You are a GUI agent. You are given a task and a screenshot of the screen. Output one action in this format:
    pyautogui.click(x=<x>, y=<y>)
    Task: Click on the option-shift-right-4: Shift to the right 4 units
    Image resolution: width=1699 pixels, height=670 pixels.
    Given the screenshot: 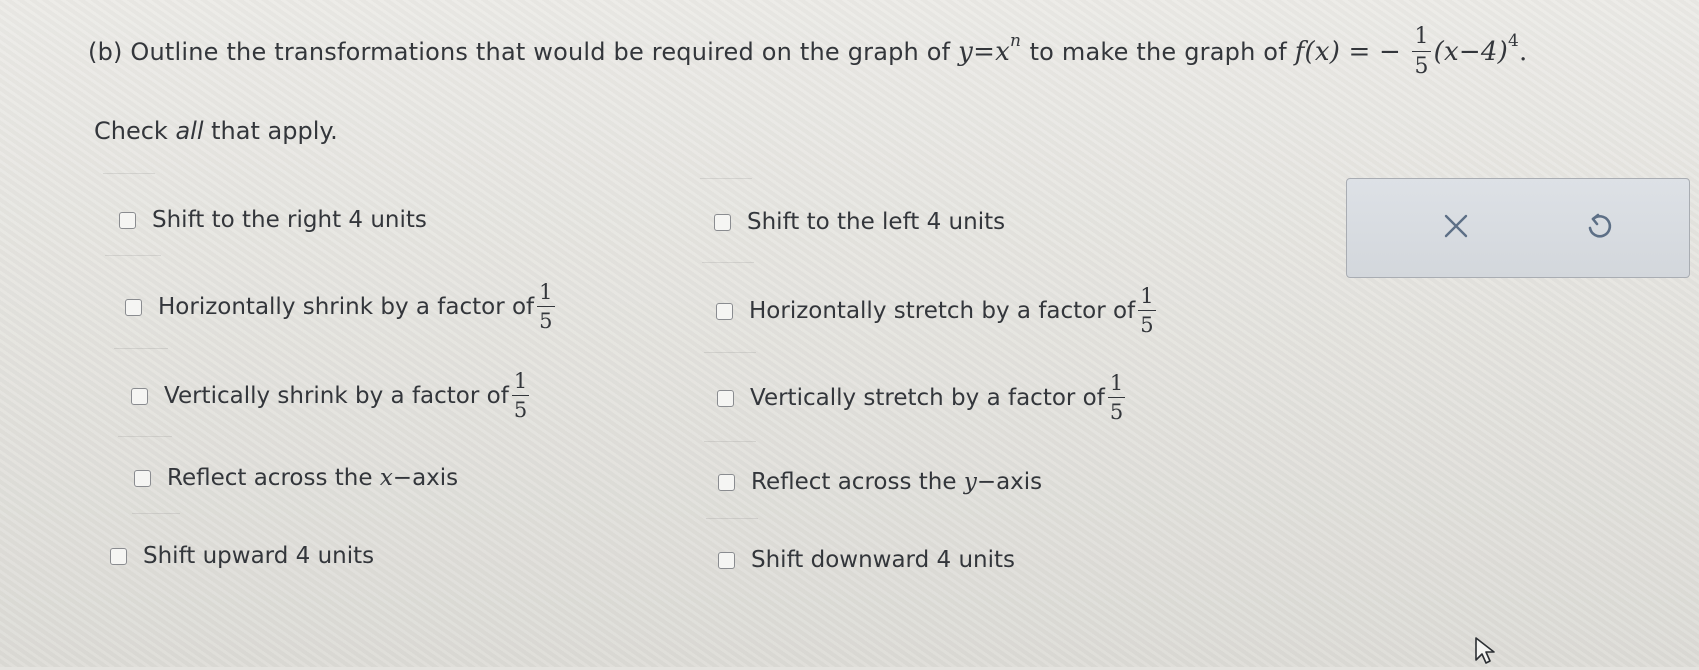 What is the action you would take?
    pyautogui.click(x=273, y=220)
    